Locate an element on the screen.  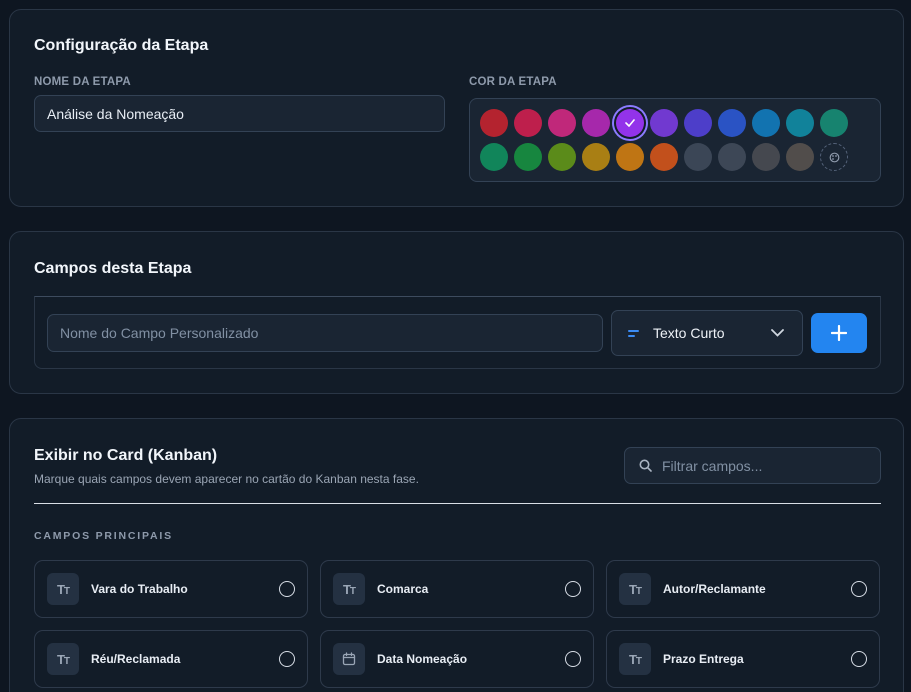
kanban-field-item: Data Nomeação is located at coordinates (457, 659).